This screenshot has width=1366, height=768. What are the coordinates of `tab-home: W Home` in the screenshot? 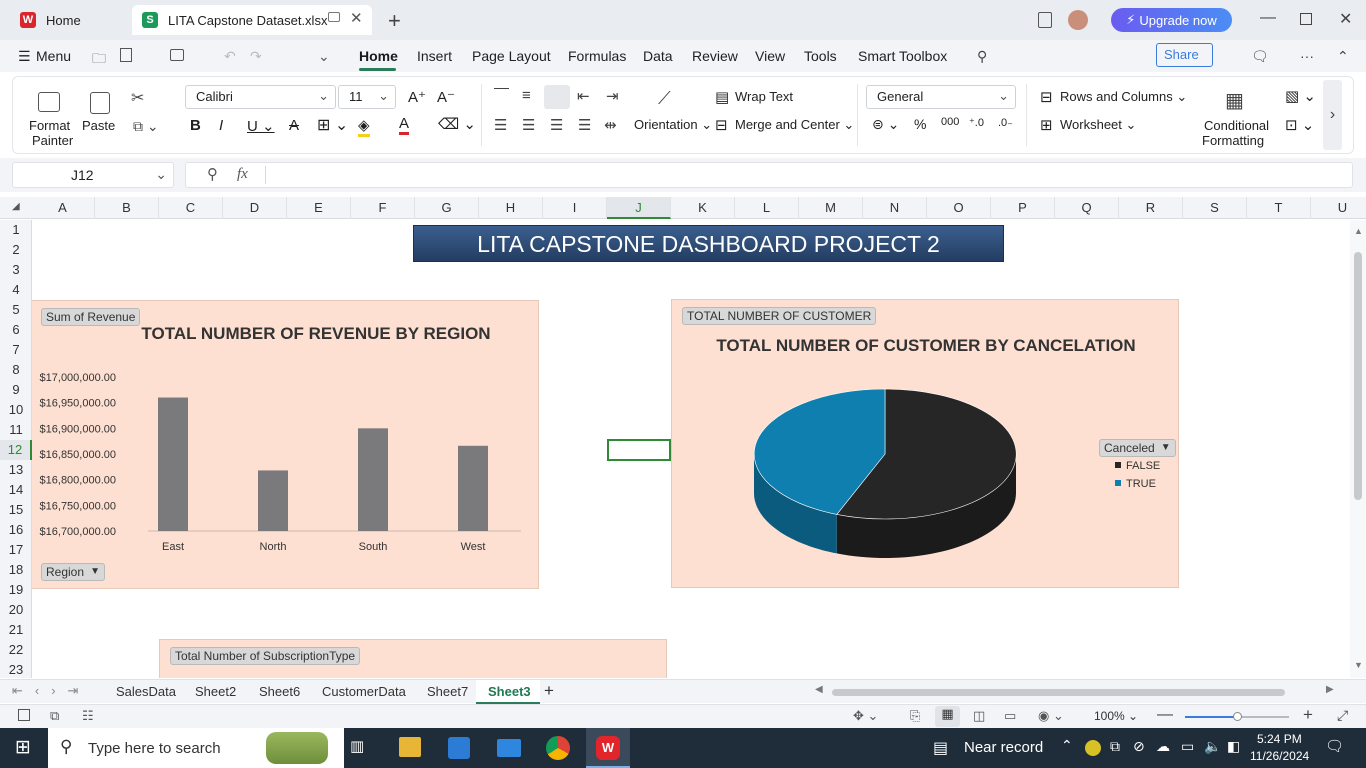 It's located at (69, 20).